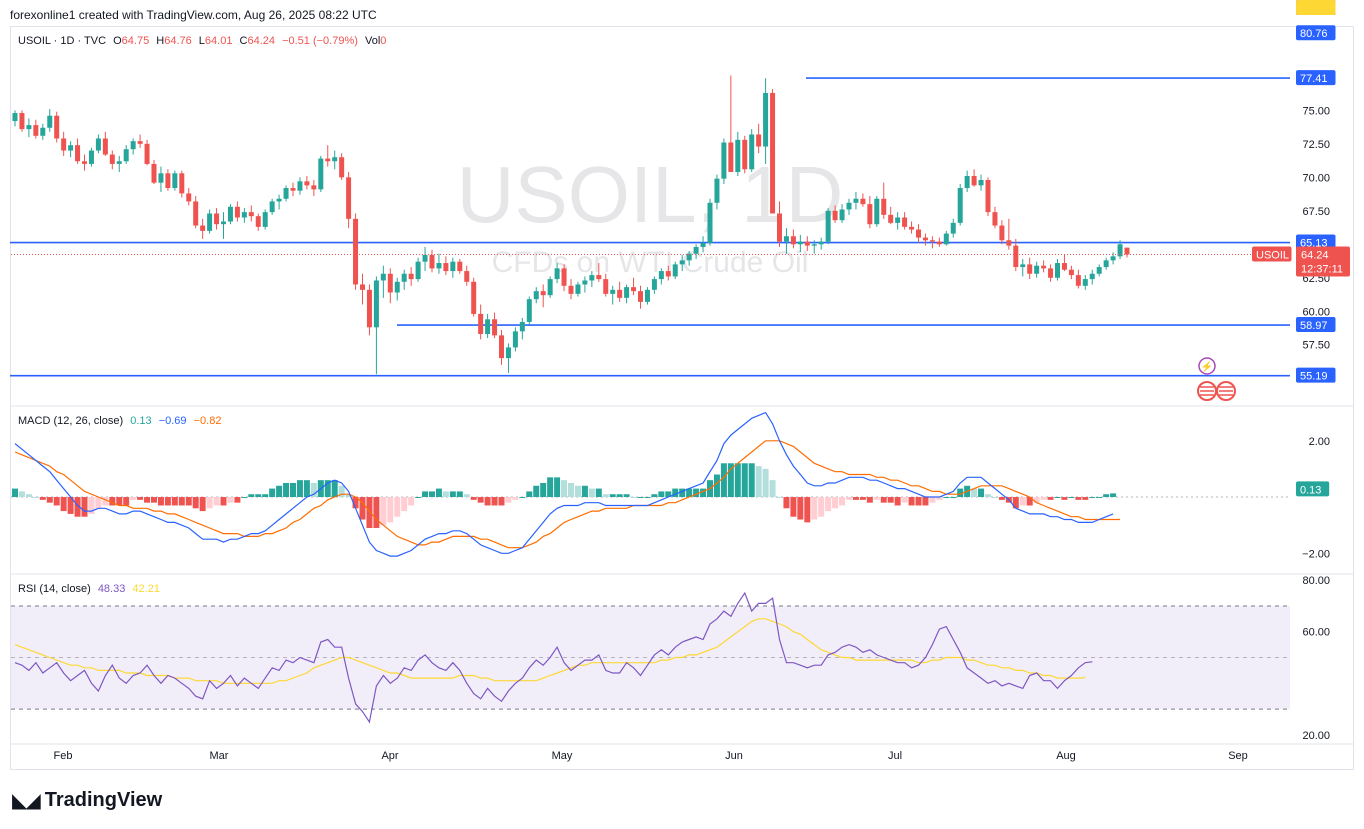 This screenshot has height=829, width=1364. I want to click on macd-value-tag: 0.13, so click(1310, 490).